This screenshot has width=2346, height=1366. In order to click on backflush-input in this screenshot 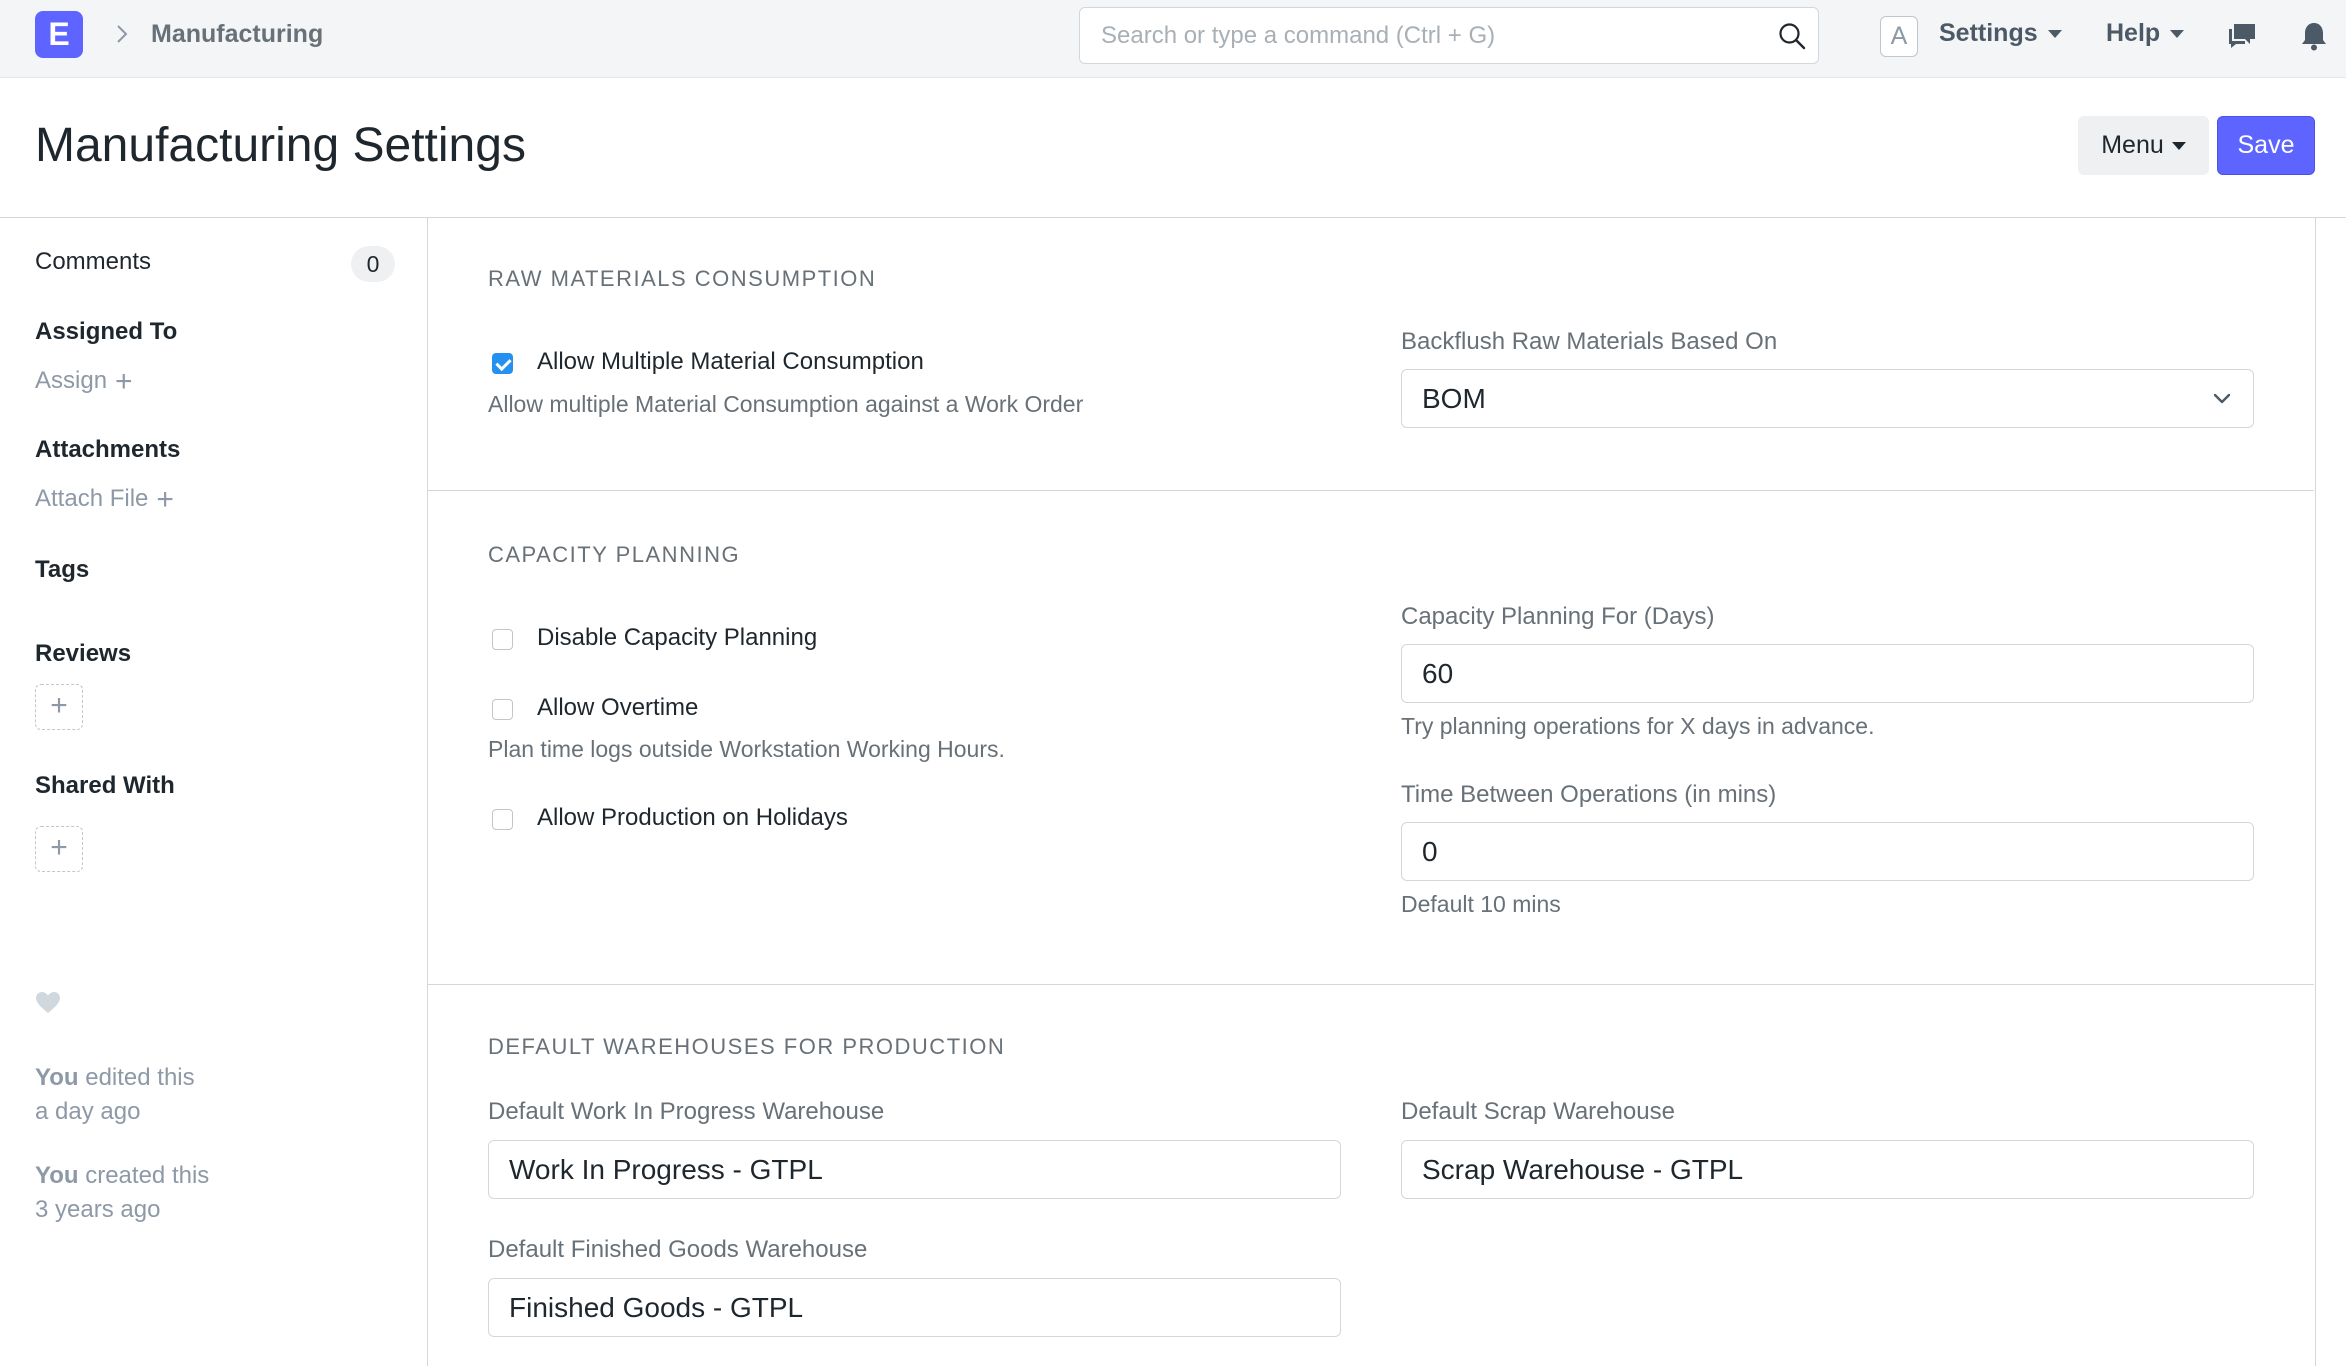, I will do `click(1827, 398)`.